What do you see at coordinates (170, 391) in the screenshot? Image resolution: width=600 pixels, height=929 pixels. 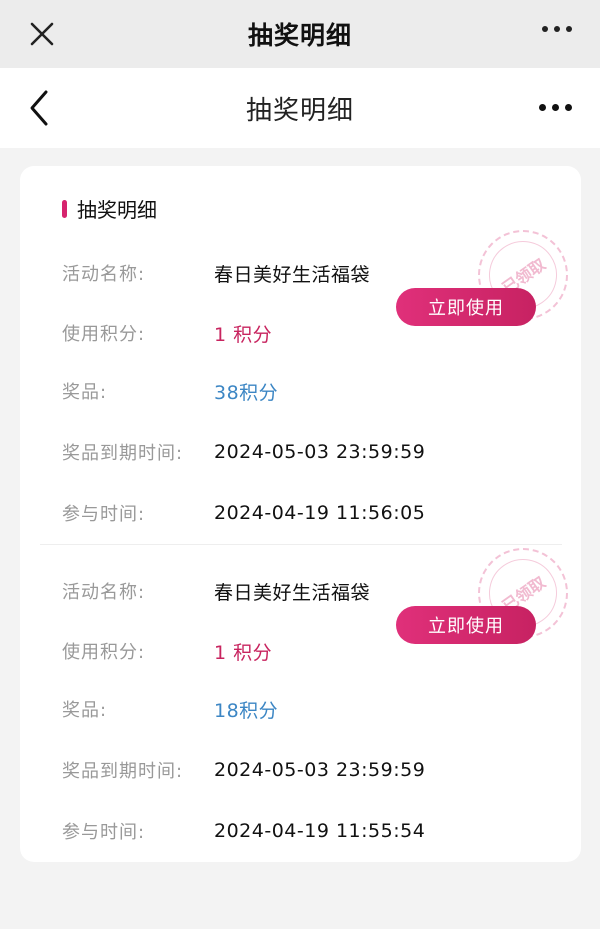 I see `prize-row: 奖品: 38积分` at bounding box center [170, 391].